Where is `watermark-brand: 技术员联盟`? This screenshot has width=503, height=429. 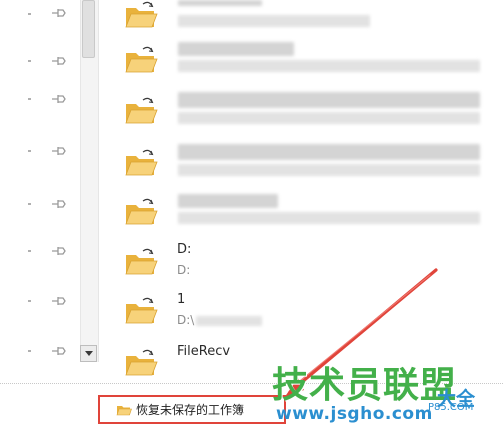 watermark-brand: 技术员联盟 is located at coordinates (365, 385).